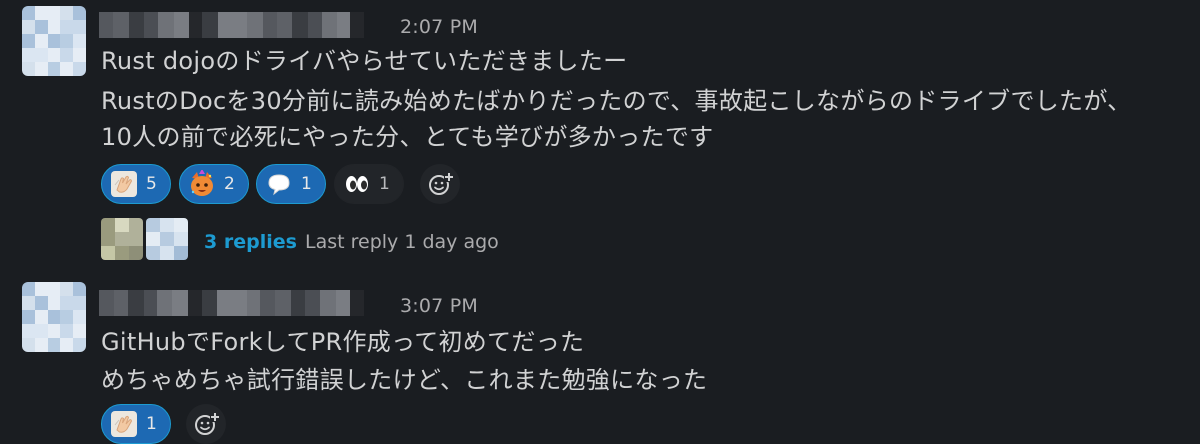 This screenshot has height=444, width=1200. What do you see at coordinates (279, 185) in the screenshot?
I see `speech-bubble-emoji-icon` at bounding box center [279, 185].